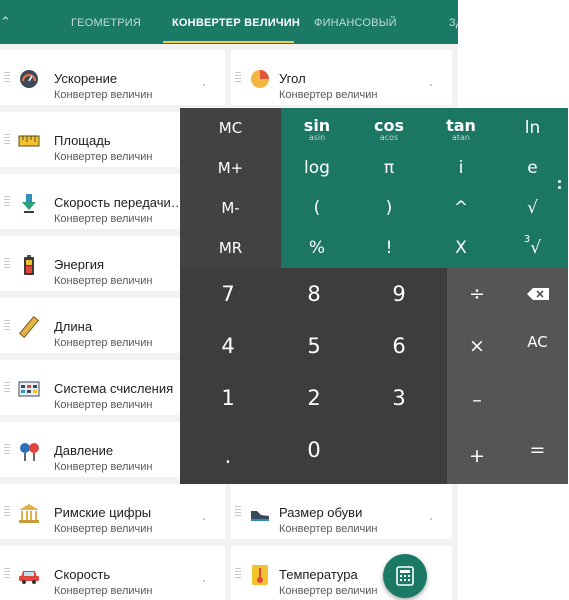  What do you see at coordinates (236, 22) in the screenshot?
I see `tab-unit-converter: КОНВЕРТЕР ВЕЛИЧИН` at bounding box center [236, 22].